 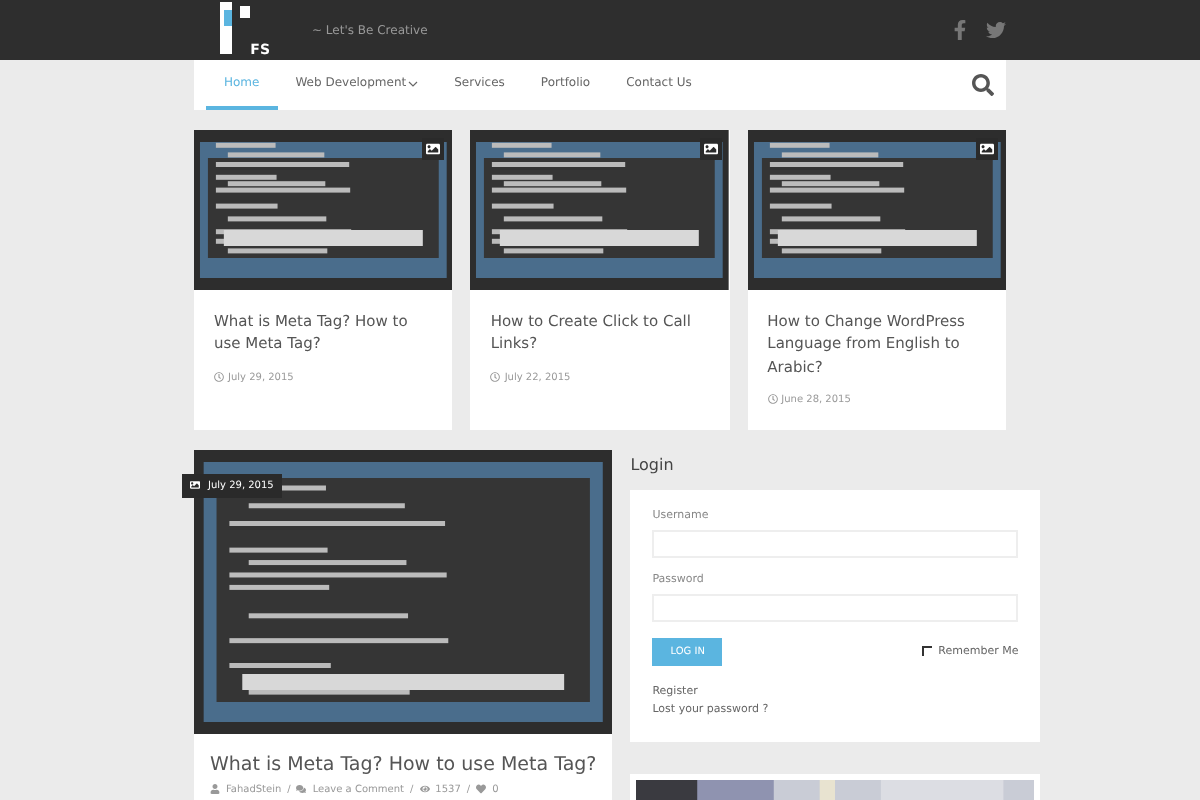 What do you see at coordinates (424, 789) in the screenshot?
I see `eye-icon` at bounding box center [424, 789].